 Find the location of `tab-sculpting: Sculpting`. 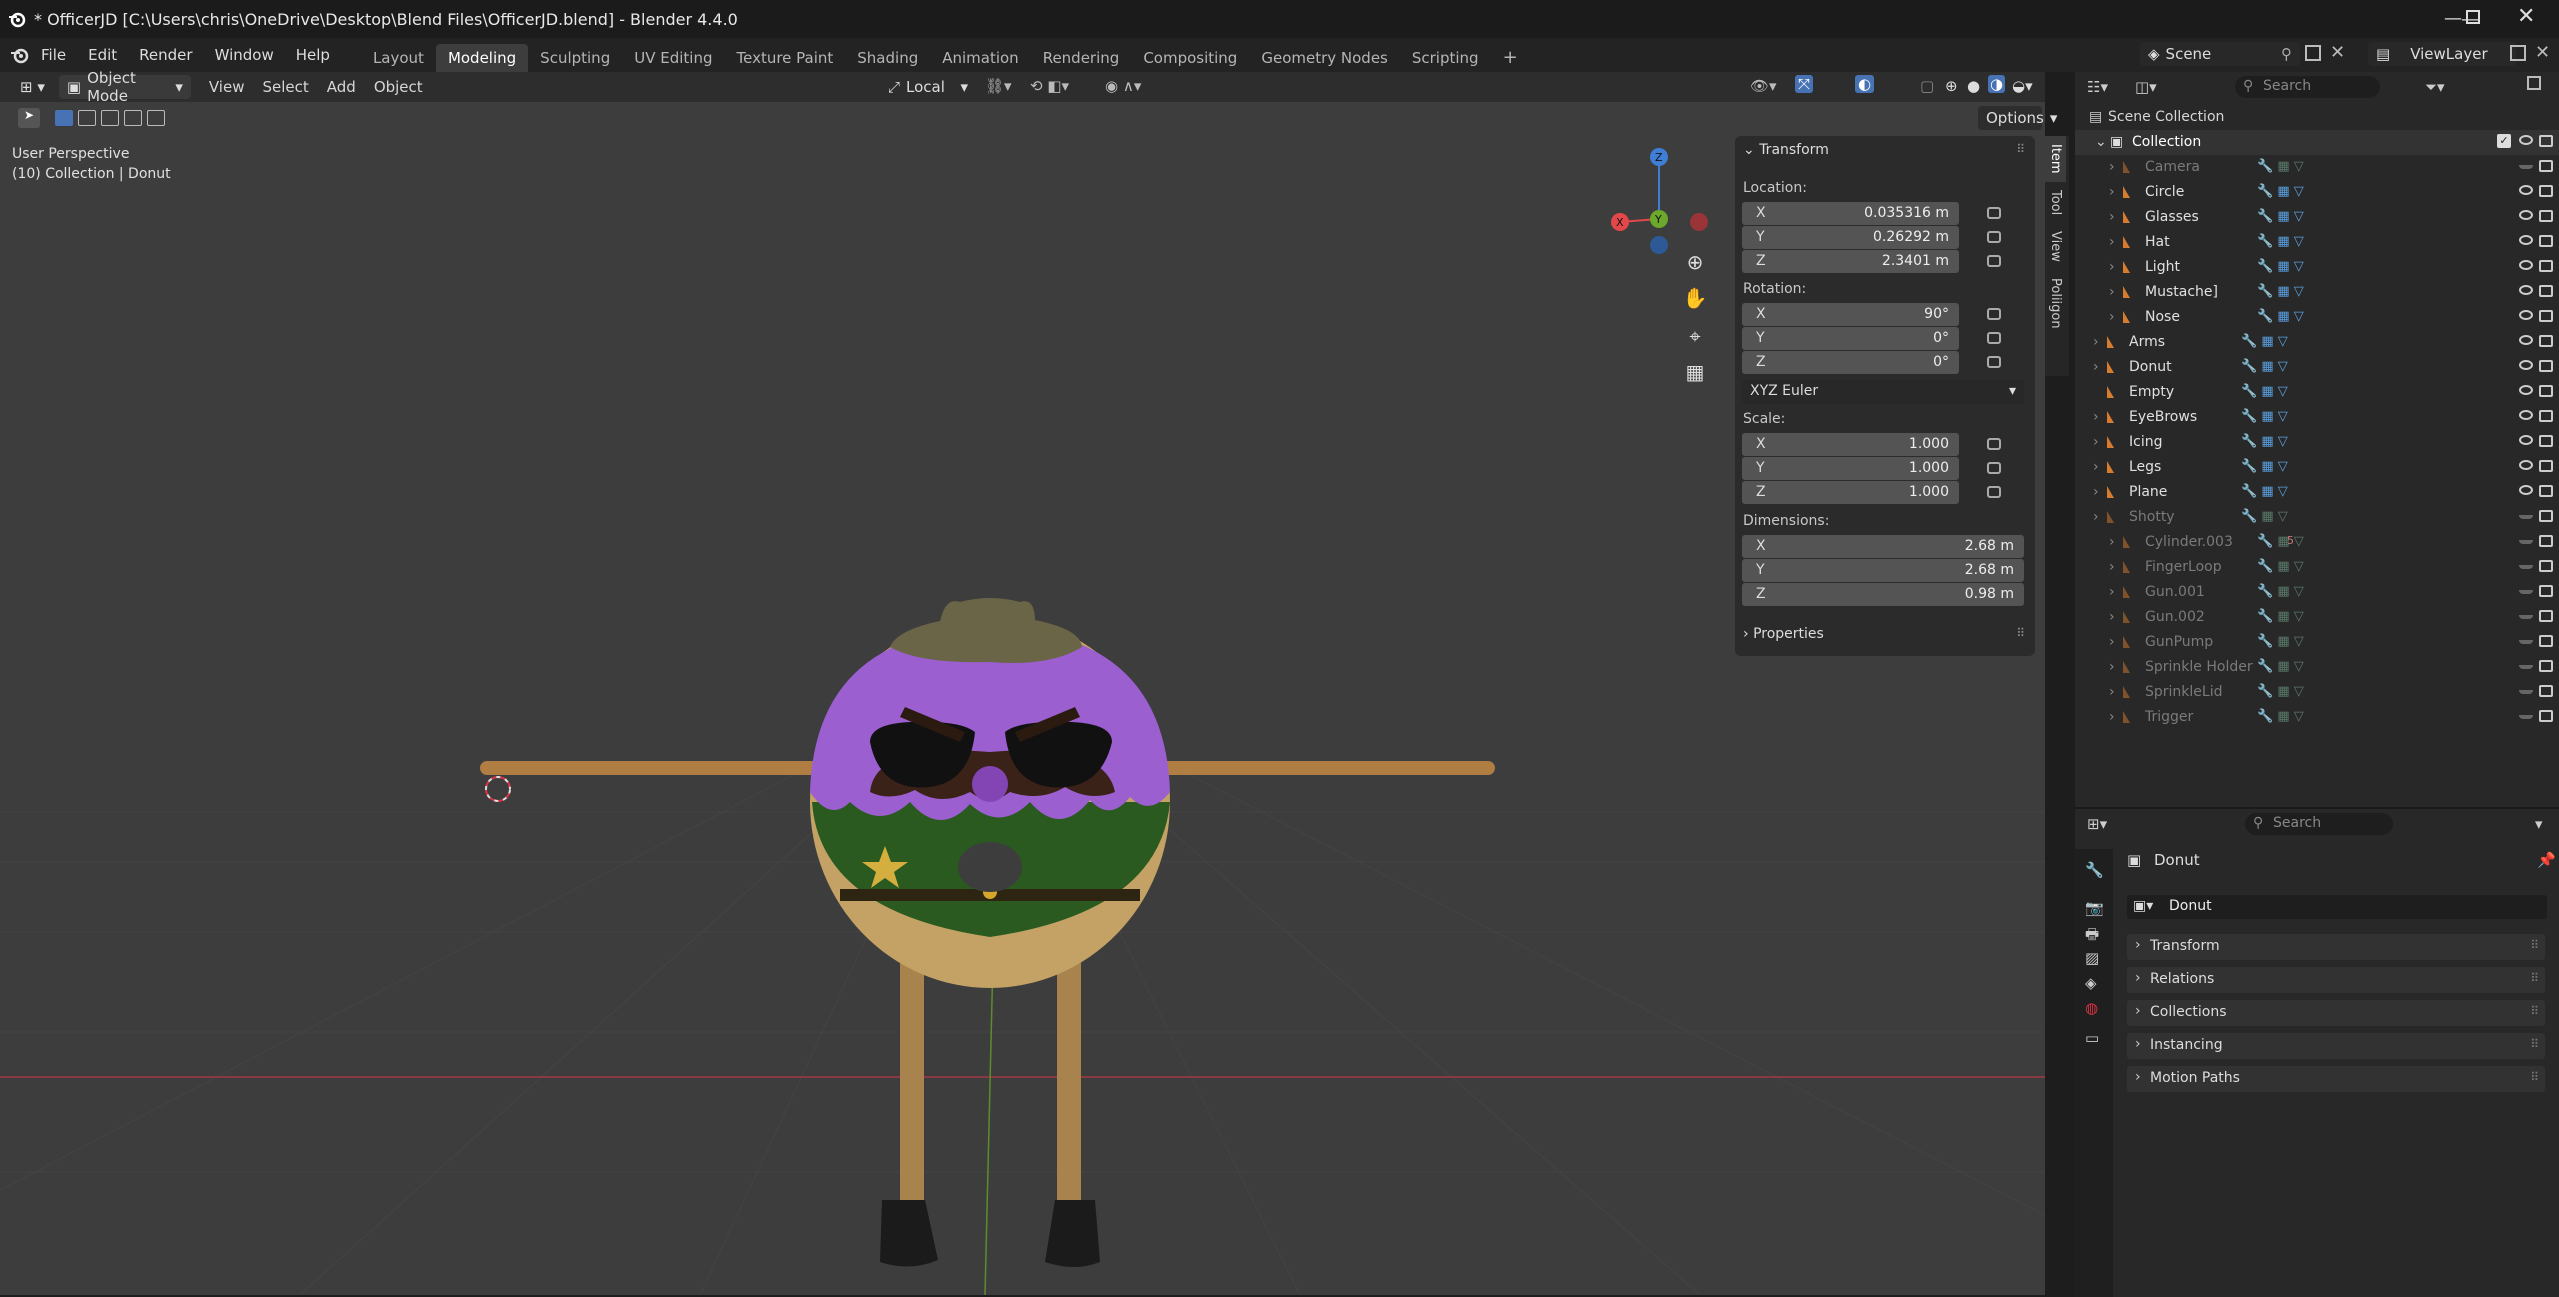

tab-sculpting: Sculpting is located at coordinates (575, 58).